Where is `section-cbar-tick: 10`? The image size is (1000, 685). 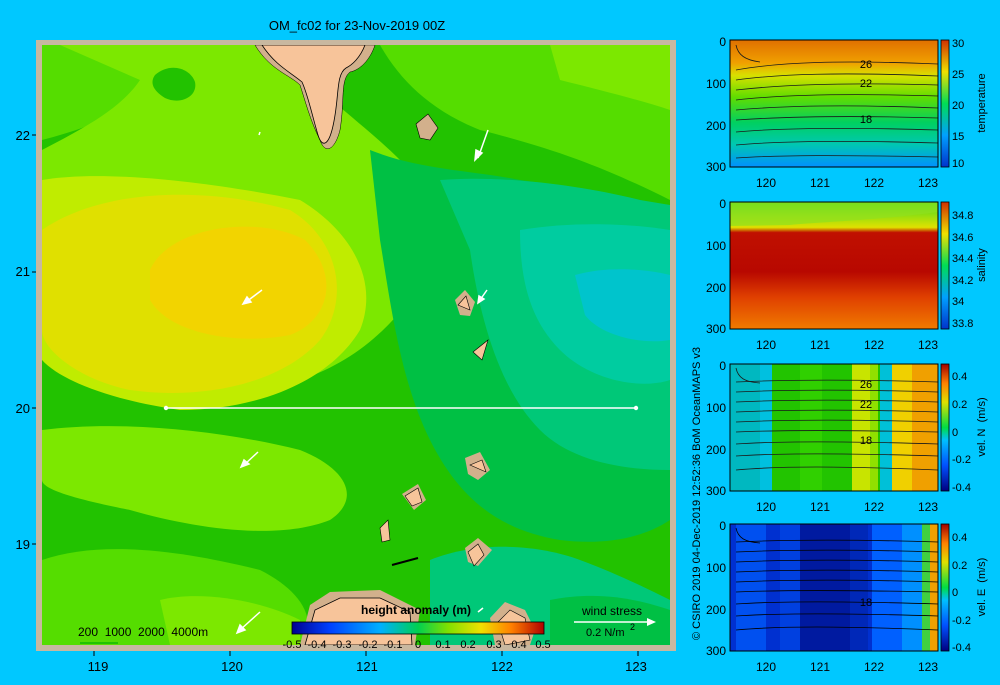 section-cbar-tick: 10 is located at coordinates (958, 164).